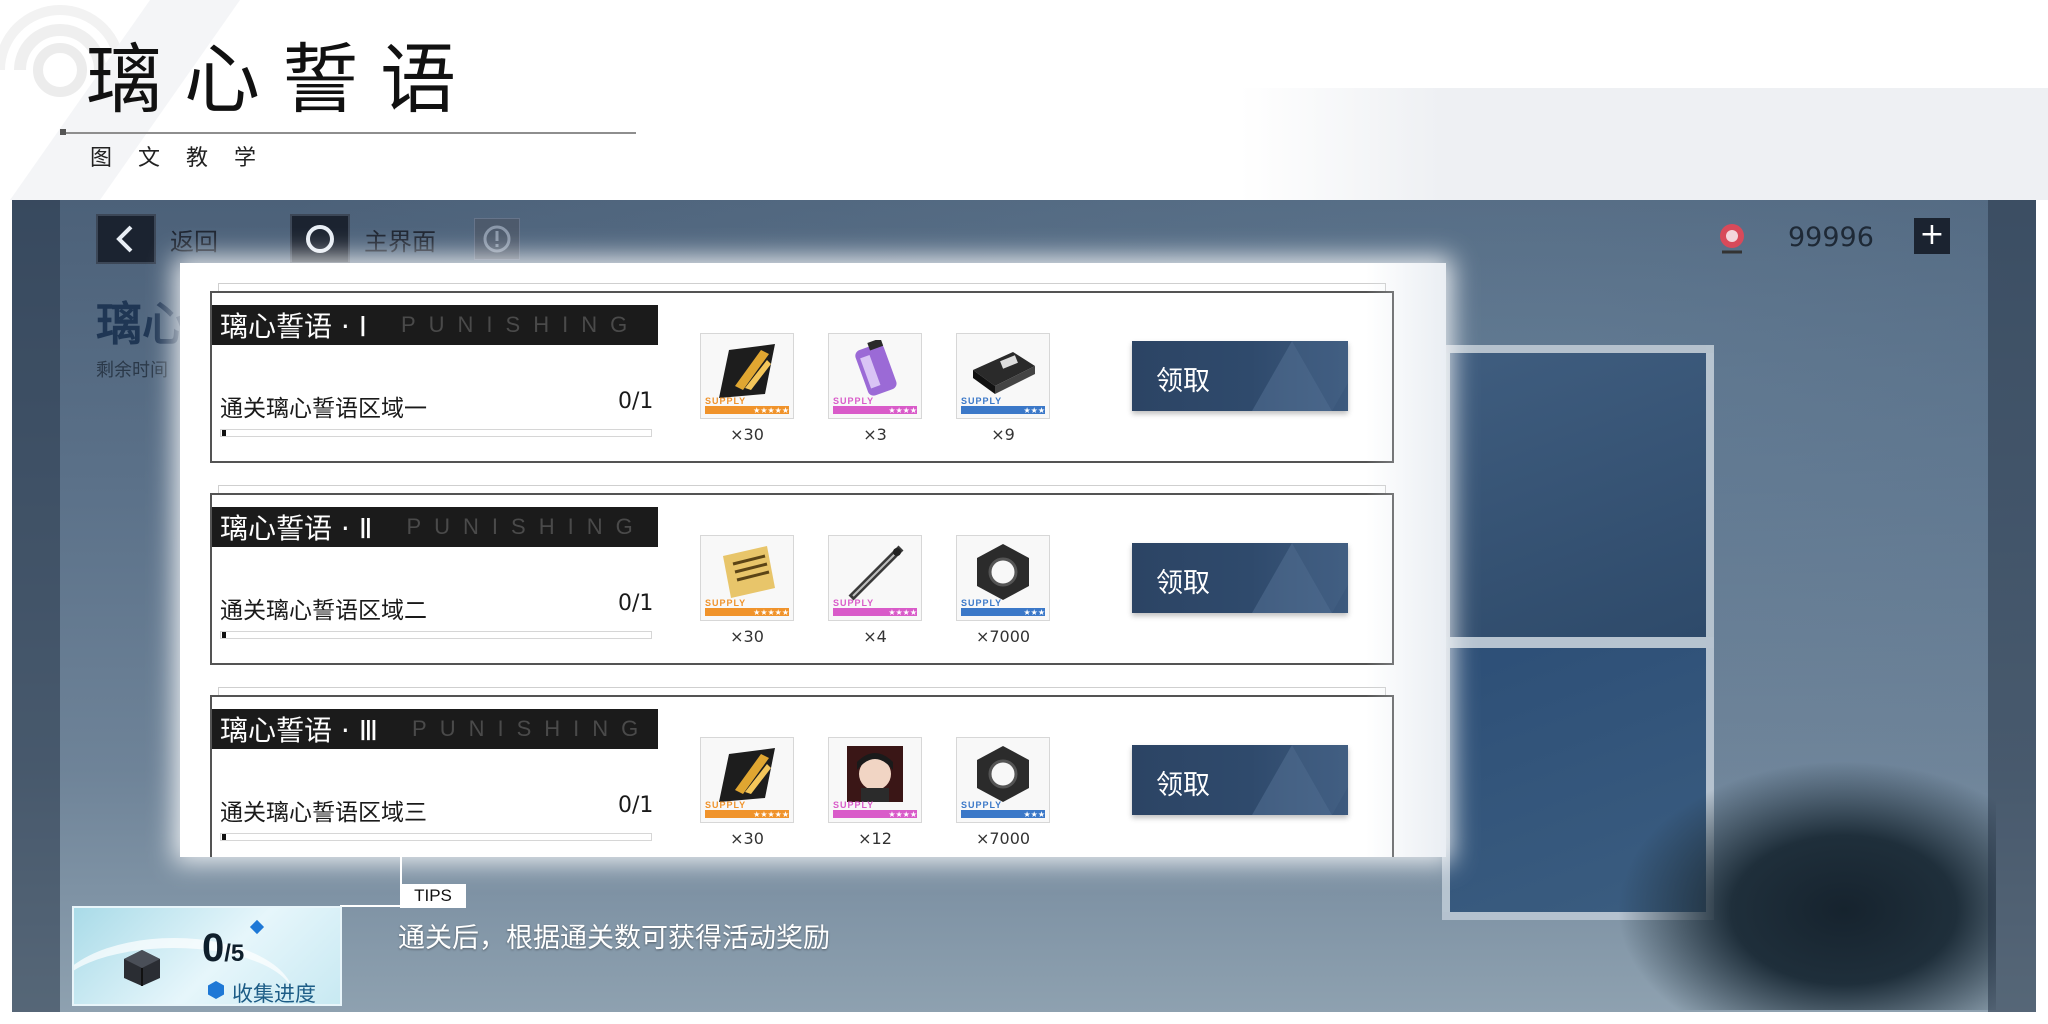 This screenshot has width=2048, height=1024. Describe the element at coordinates (876, 368) in the screenshot. I see `purple-canister-icon` at that location.